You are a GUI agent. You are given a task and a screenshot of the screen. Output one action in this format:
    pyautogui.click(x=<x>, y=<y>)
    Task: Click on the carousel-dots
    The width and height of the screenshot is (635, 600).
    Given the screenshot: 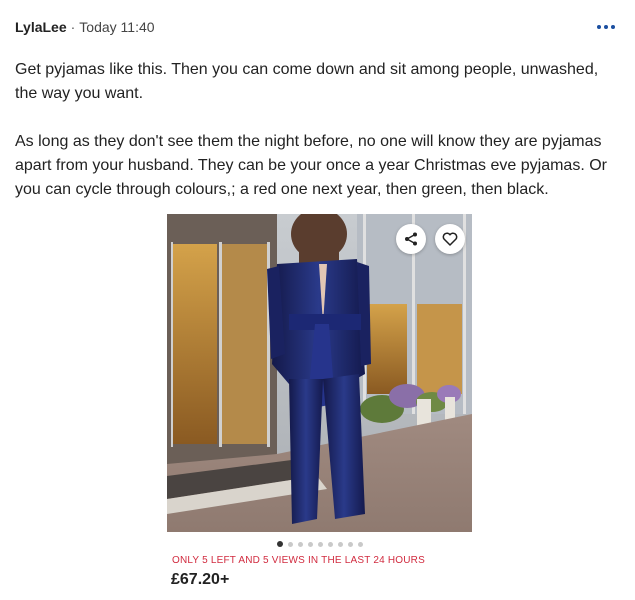 What is the action you would take?
    pyautogui.click(x=319, y=544)
    